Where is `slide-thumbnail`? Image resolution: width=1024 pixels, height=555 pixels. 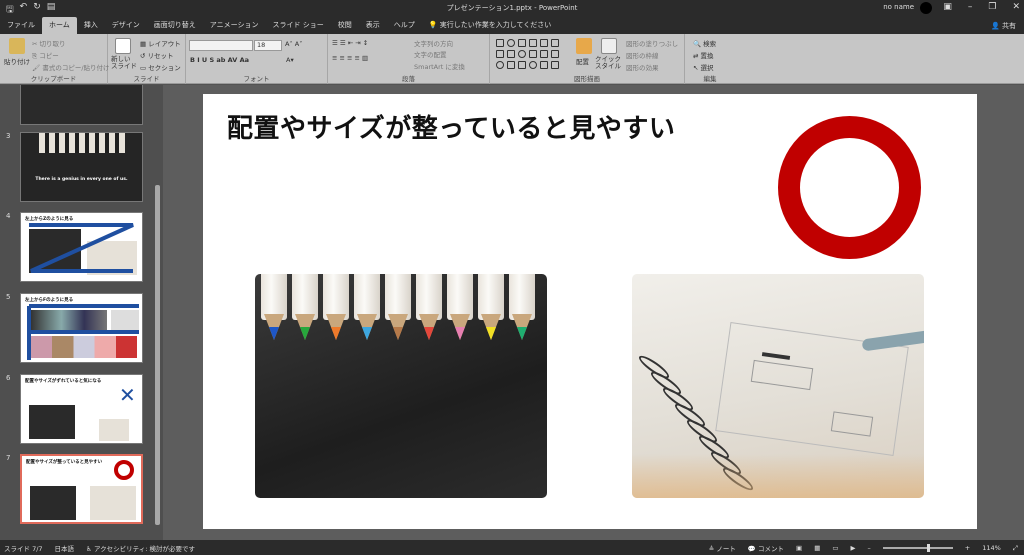 slide-thumbnail is located at coordinates (81, 105).